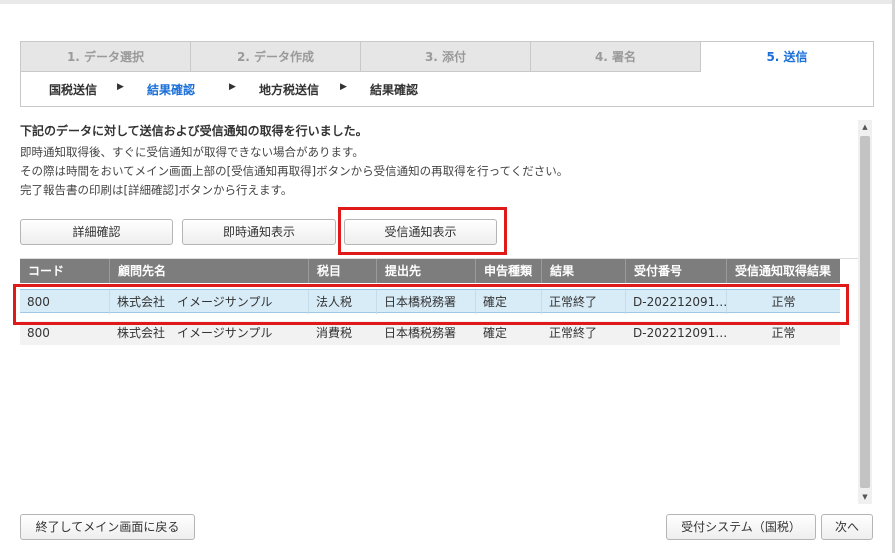 Image resolution: width=895 pixels, height=553 pixels. What do you see at coordinates (276, 57) in the screenshot?
I see `step-tab-data-create: 2. データ作成` at bounding box center [276, 57].